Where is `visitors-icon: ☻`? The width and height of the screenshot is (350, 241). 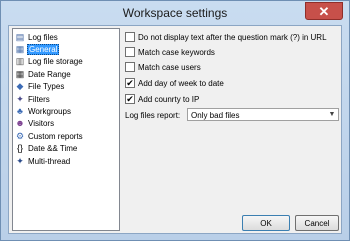
visitors-icon: ☻ is located at coordinates (20, 123).